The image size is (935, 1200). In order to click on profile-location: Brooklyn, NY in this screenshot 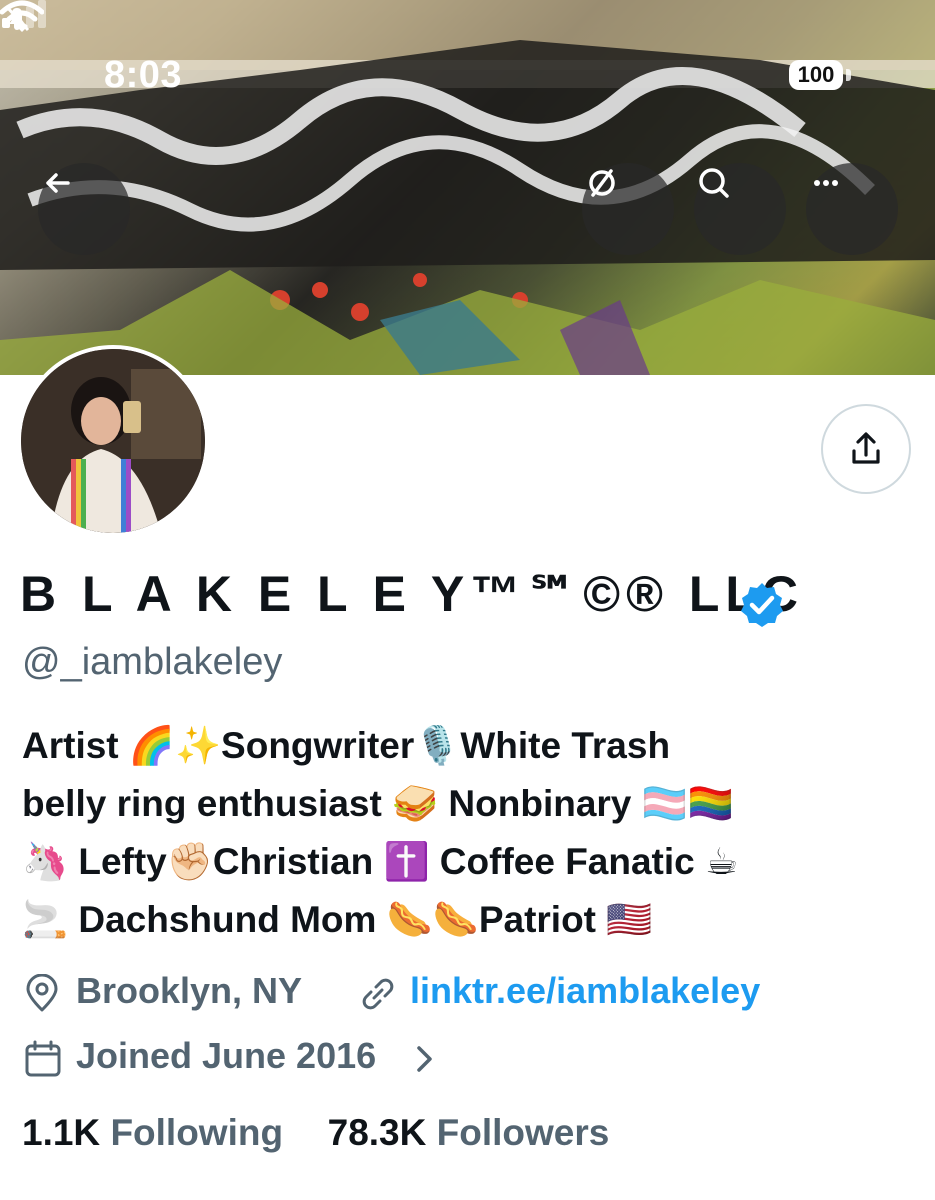, I will do `click(189, 990)`.